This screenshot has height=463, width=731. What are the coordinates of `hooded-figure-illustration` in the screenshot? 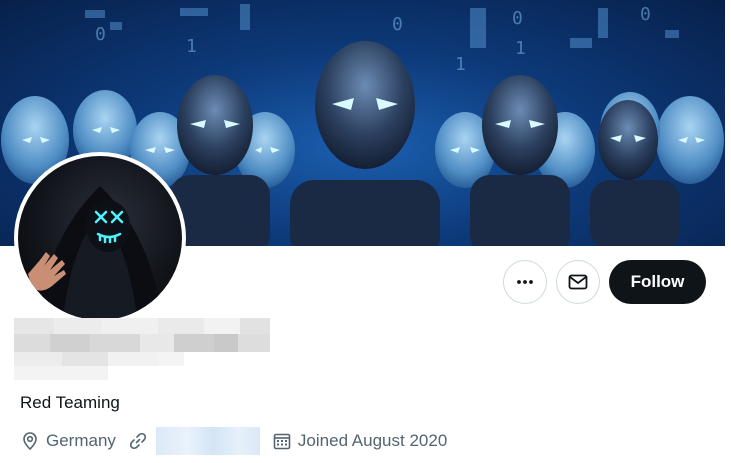 It's located at (95, 253).